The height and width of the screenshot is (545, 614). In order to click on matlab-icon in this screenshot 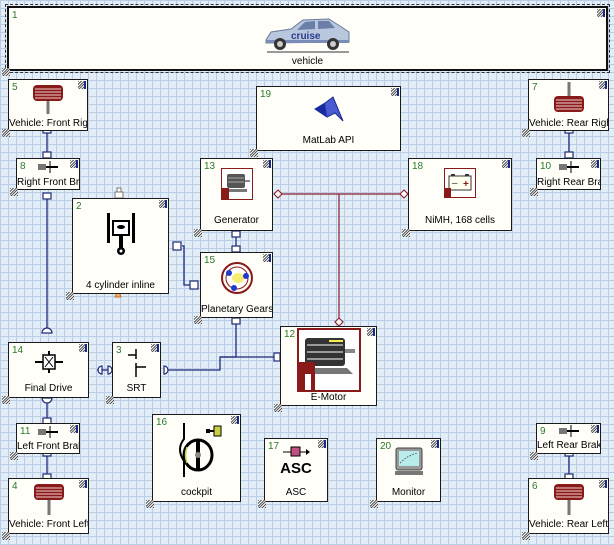, I will do `click(328, 109)`.